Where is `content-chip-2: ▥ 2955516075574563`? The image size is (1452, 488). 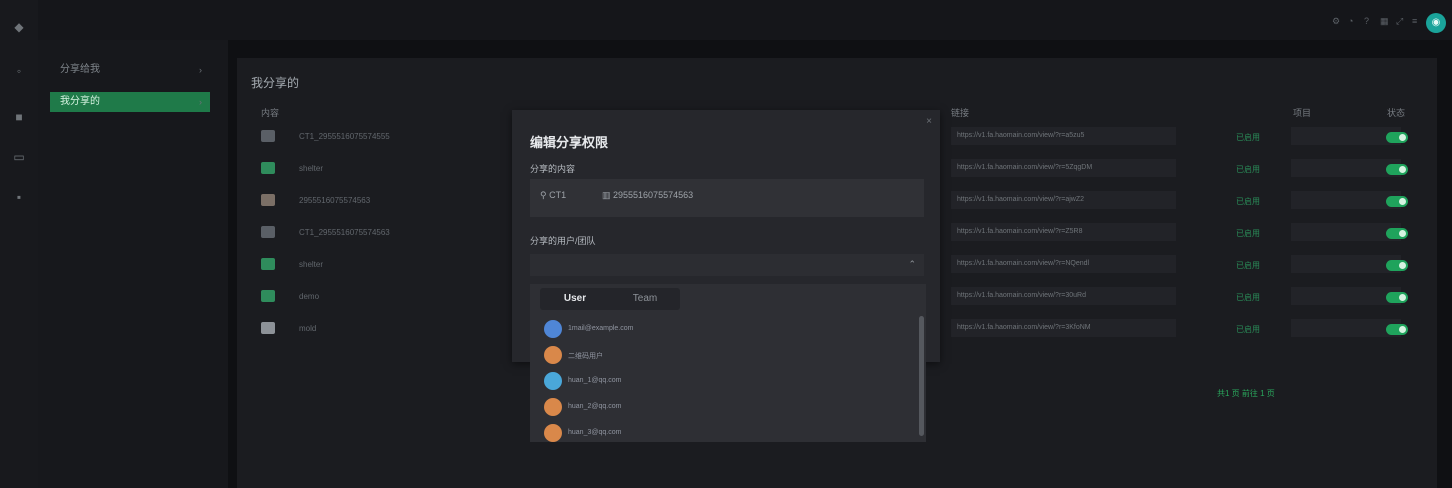 content-chip-2: ▥ 2955516075574563 is located at coordinates (648, 195).